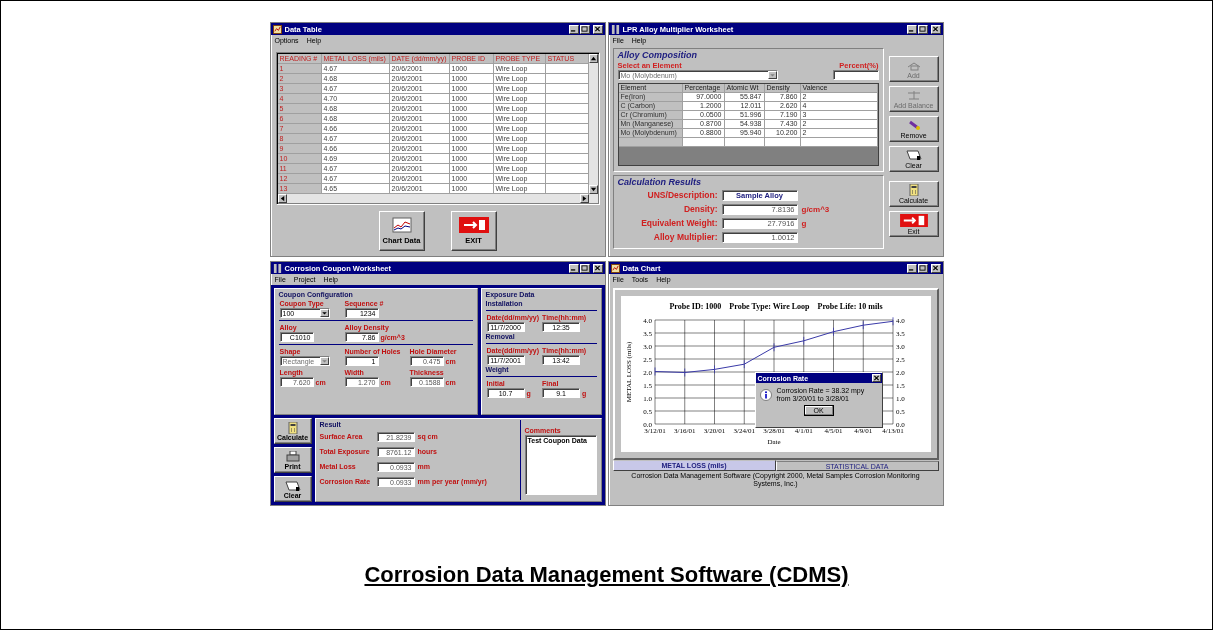 This screenshot has width=1213, height=630. I want to click on row-header, so click(650, 142).